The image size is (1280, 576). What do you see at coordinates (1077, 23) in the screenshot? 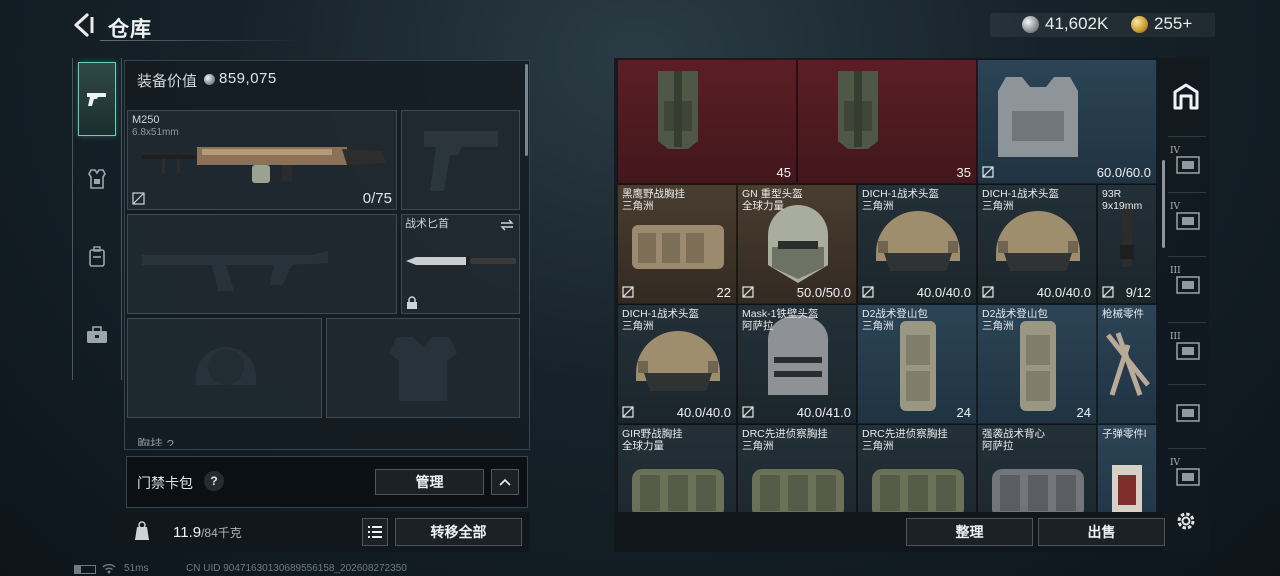
I see `silver-amount: 41,602K` at bounding box center [1077, 23].